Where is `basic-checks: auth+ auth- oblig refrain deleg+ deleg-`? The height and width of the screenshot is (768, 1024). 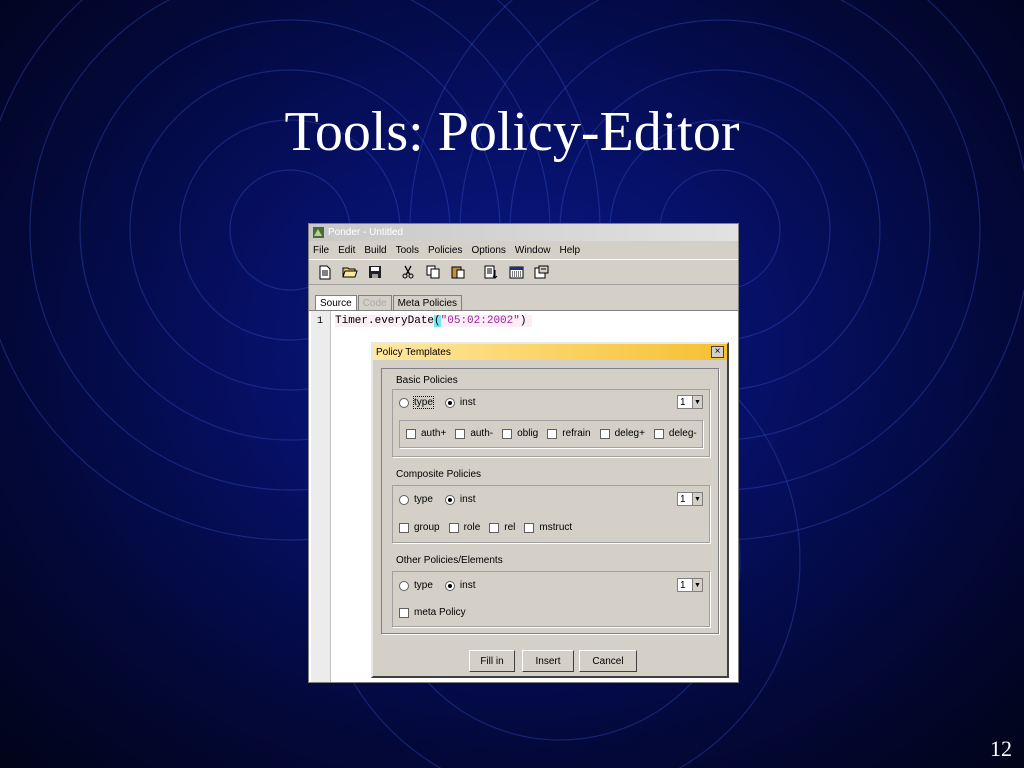 basic-checks: auth+ auth- oblig refrain deleg+ deleg- is located at coordinates (556, 433).